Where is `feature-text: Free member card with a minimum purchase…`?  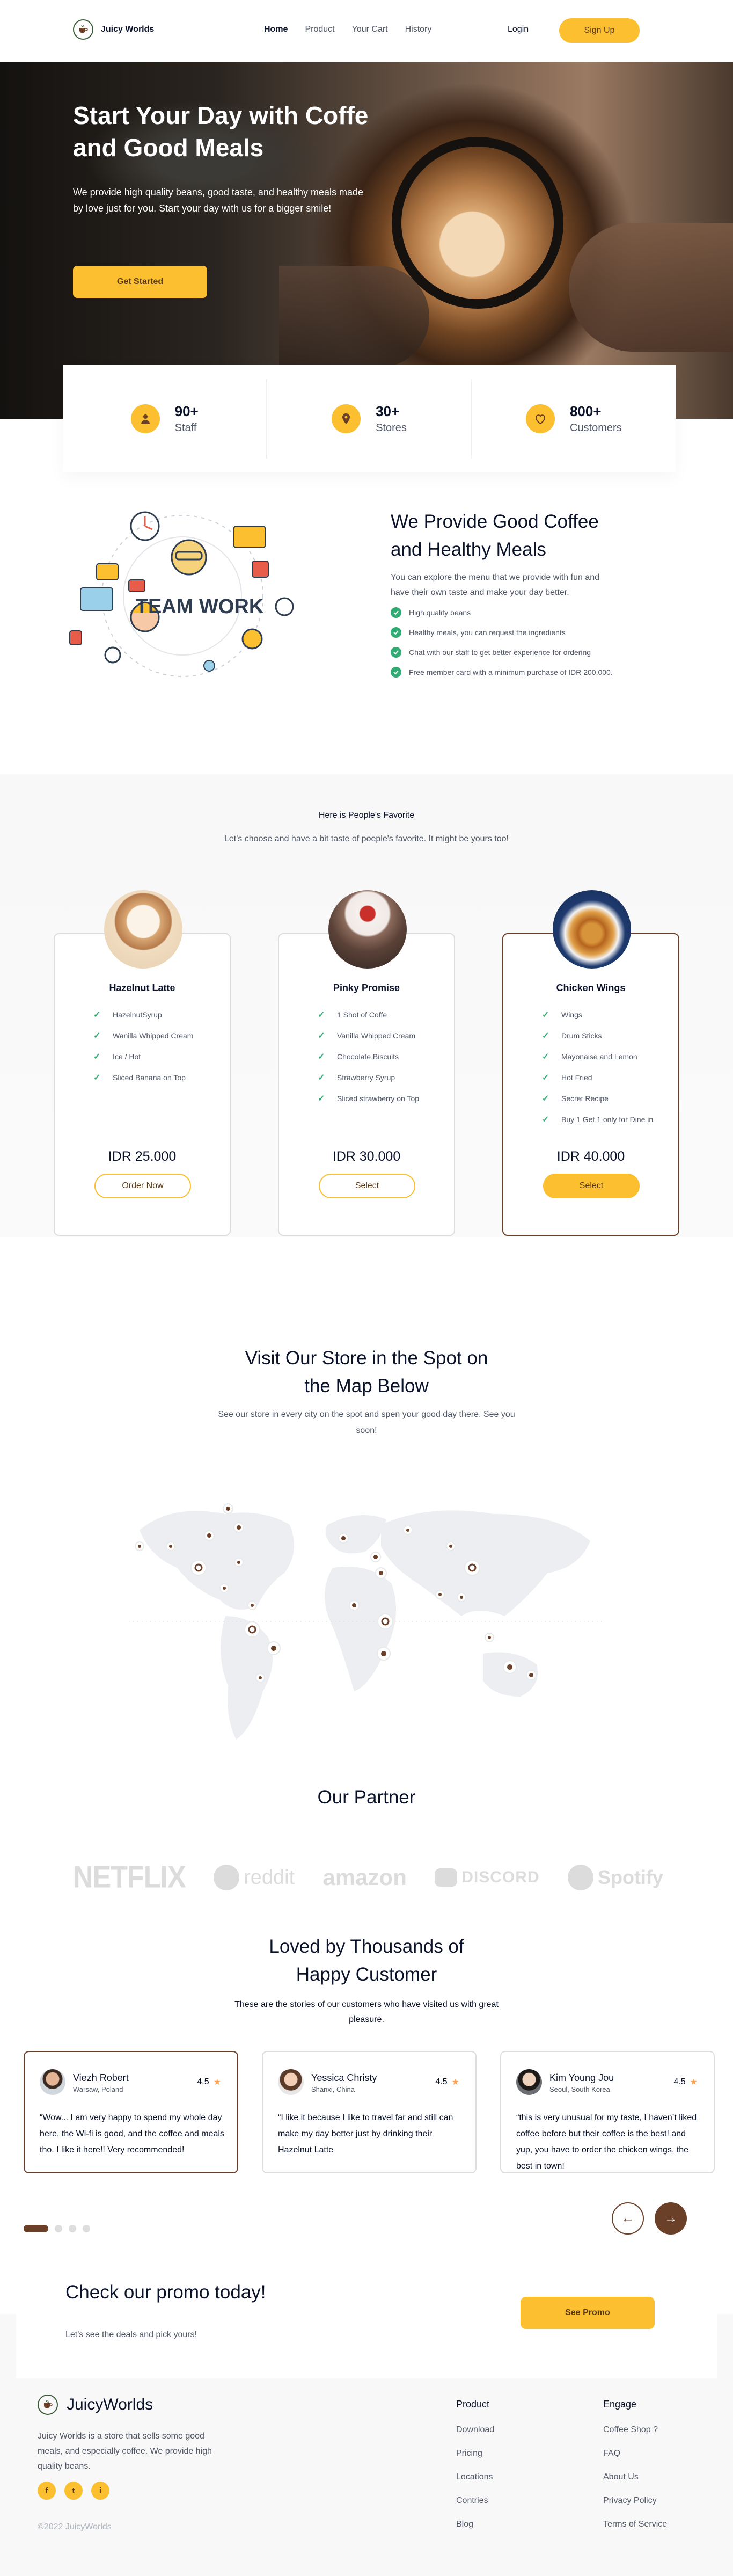 feature-text: Free member card with a minimum purchase… is located at coordinates (511, 671).